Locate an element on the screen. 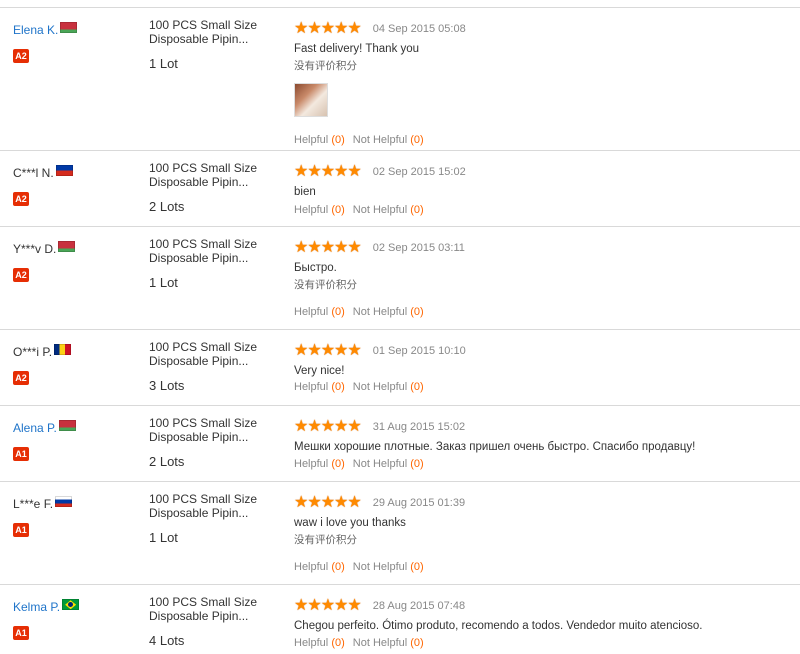 The image size is (800, 654). buyer-name: Elena K. is located at coordinates (35, 30).